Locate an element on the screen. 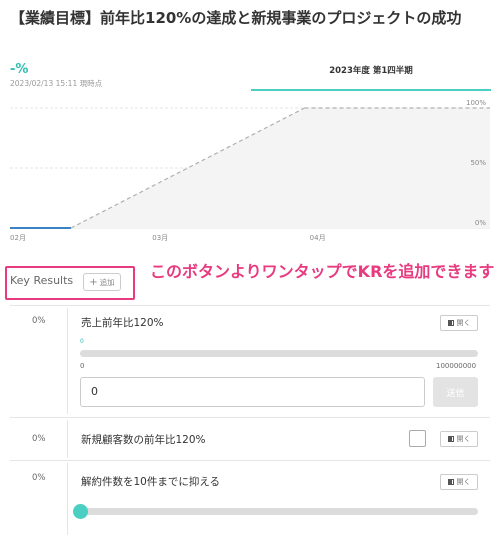  kr-3-name: 解約件数を10件までに抑える is located at coordinates (151, 482).